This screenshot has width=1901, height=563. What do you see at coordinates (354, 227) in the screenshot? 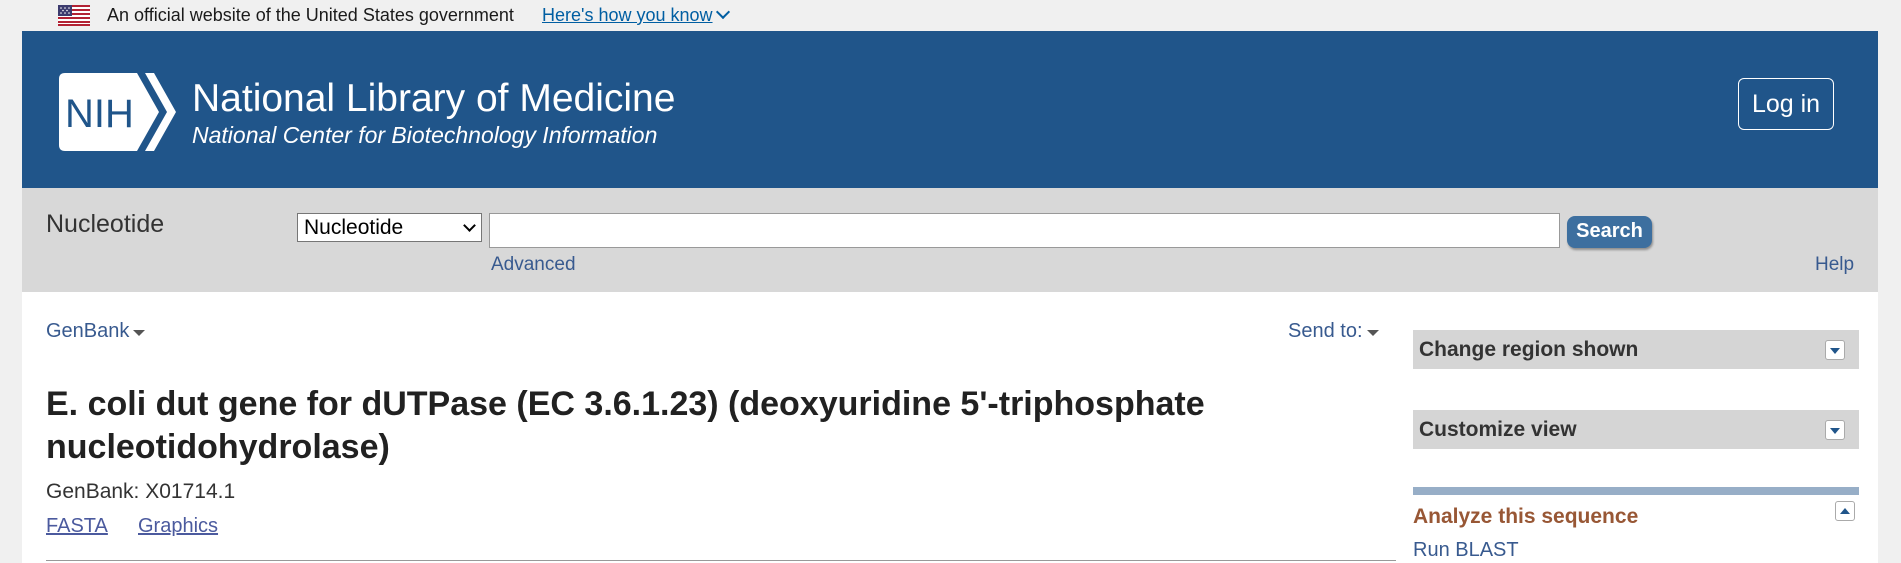
I see `database-select-value: Nucleotide` at bounding box center [354, 227].